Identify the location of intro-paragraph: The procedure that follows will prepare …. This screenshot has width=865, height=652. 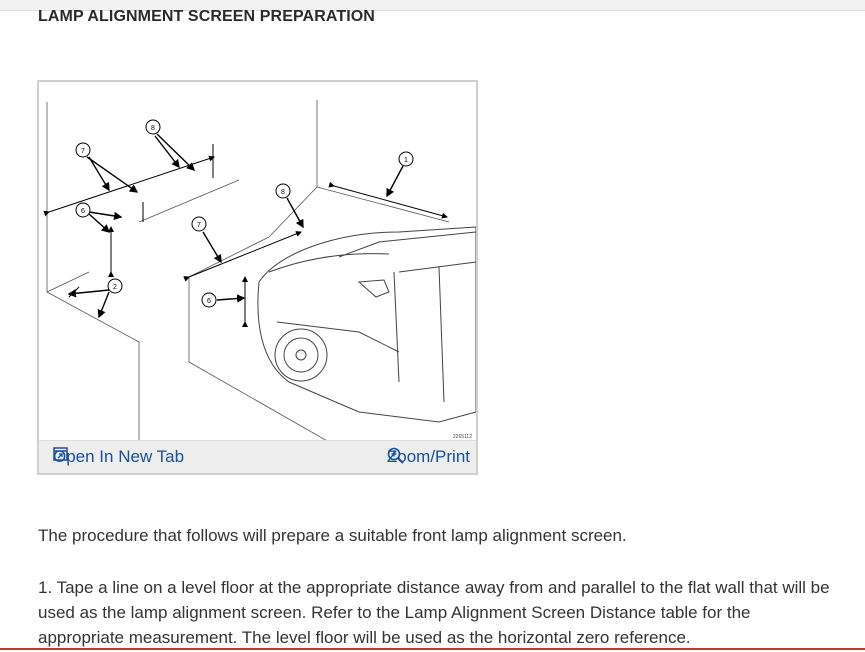
(332, 535).